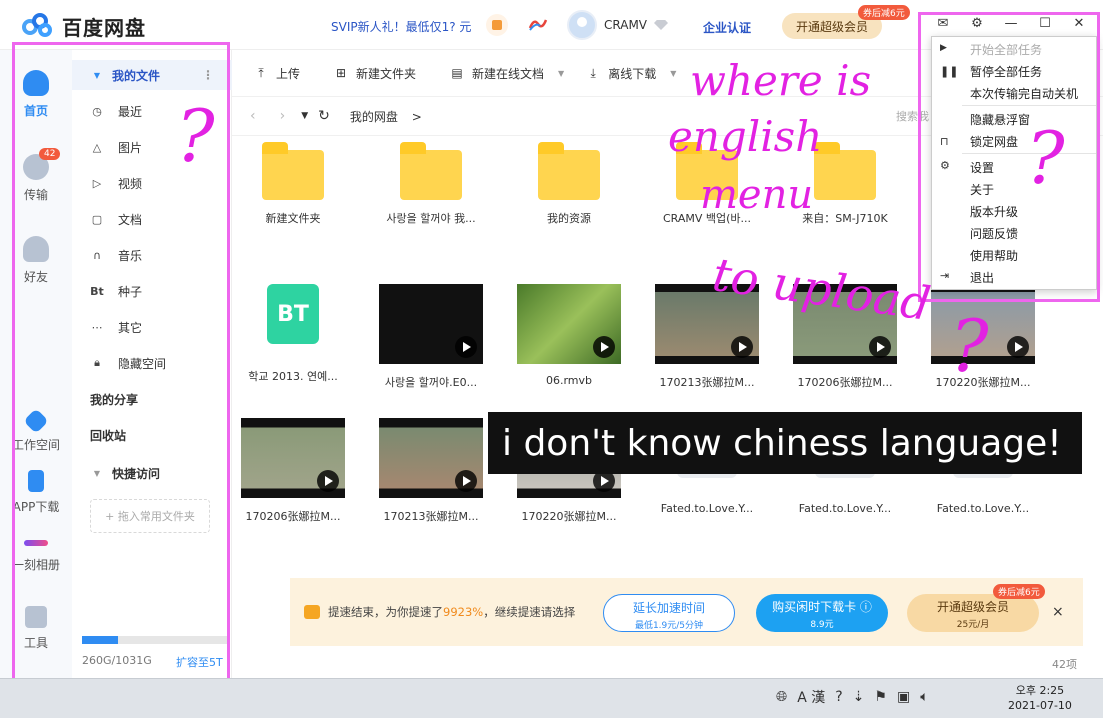 The height and width of the screenshot is (718, 1103). What do you see at coordinates (538, 24) in the screenshot?
I see `activity-icon` at bounding box center [538, 24].